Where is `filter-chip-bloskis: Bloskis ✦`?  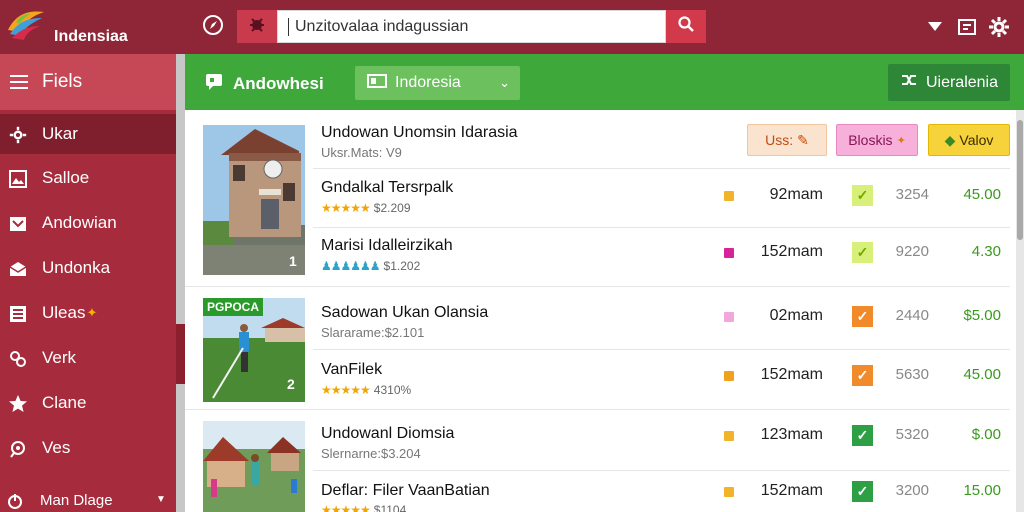 filter-chip-bloskis: Bloskis ✦ is located at coordinates (877, 140).